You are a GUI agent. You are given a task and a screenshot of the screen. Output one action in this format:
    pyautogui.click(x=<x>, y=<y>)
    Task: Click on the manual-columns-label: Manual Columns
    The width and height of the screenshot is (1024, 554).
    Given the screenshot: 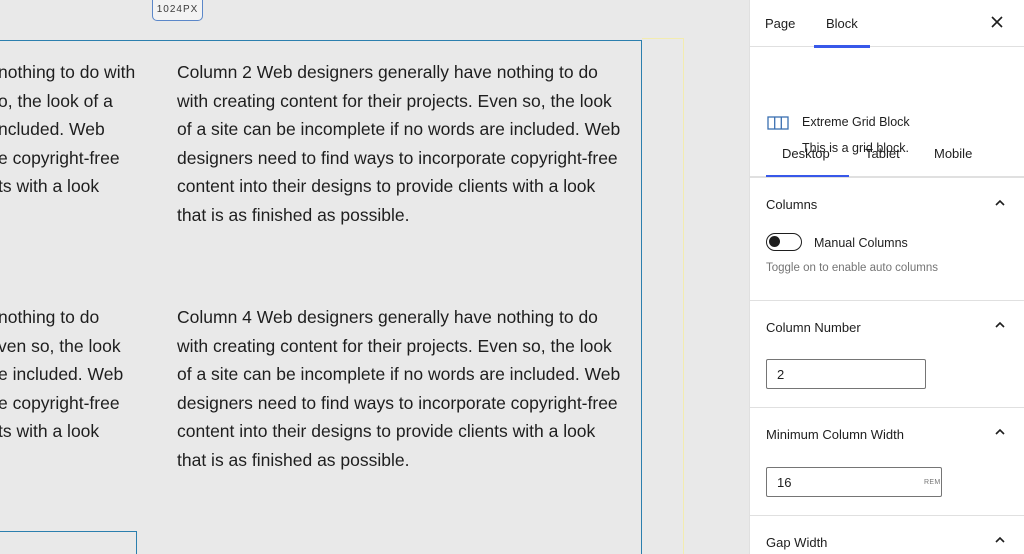 What is the action you would take?
    pyautogui.click(x=861, y=243)
    